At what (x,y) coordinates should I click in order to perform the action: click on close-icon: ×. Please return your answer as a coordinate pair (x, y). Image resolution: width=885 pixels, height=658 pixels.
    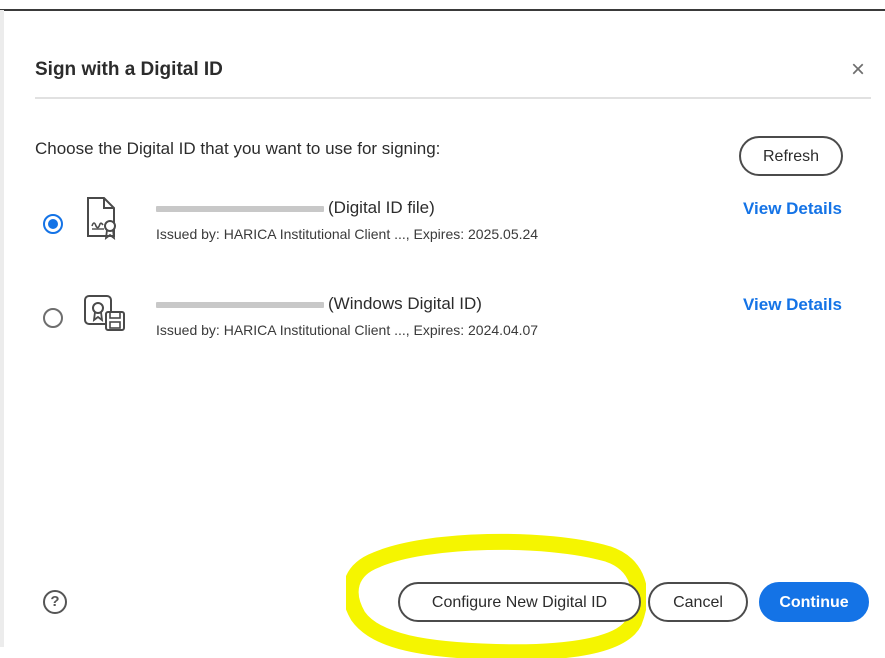
    Looking at the image, I should click on (858, 70).